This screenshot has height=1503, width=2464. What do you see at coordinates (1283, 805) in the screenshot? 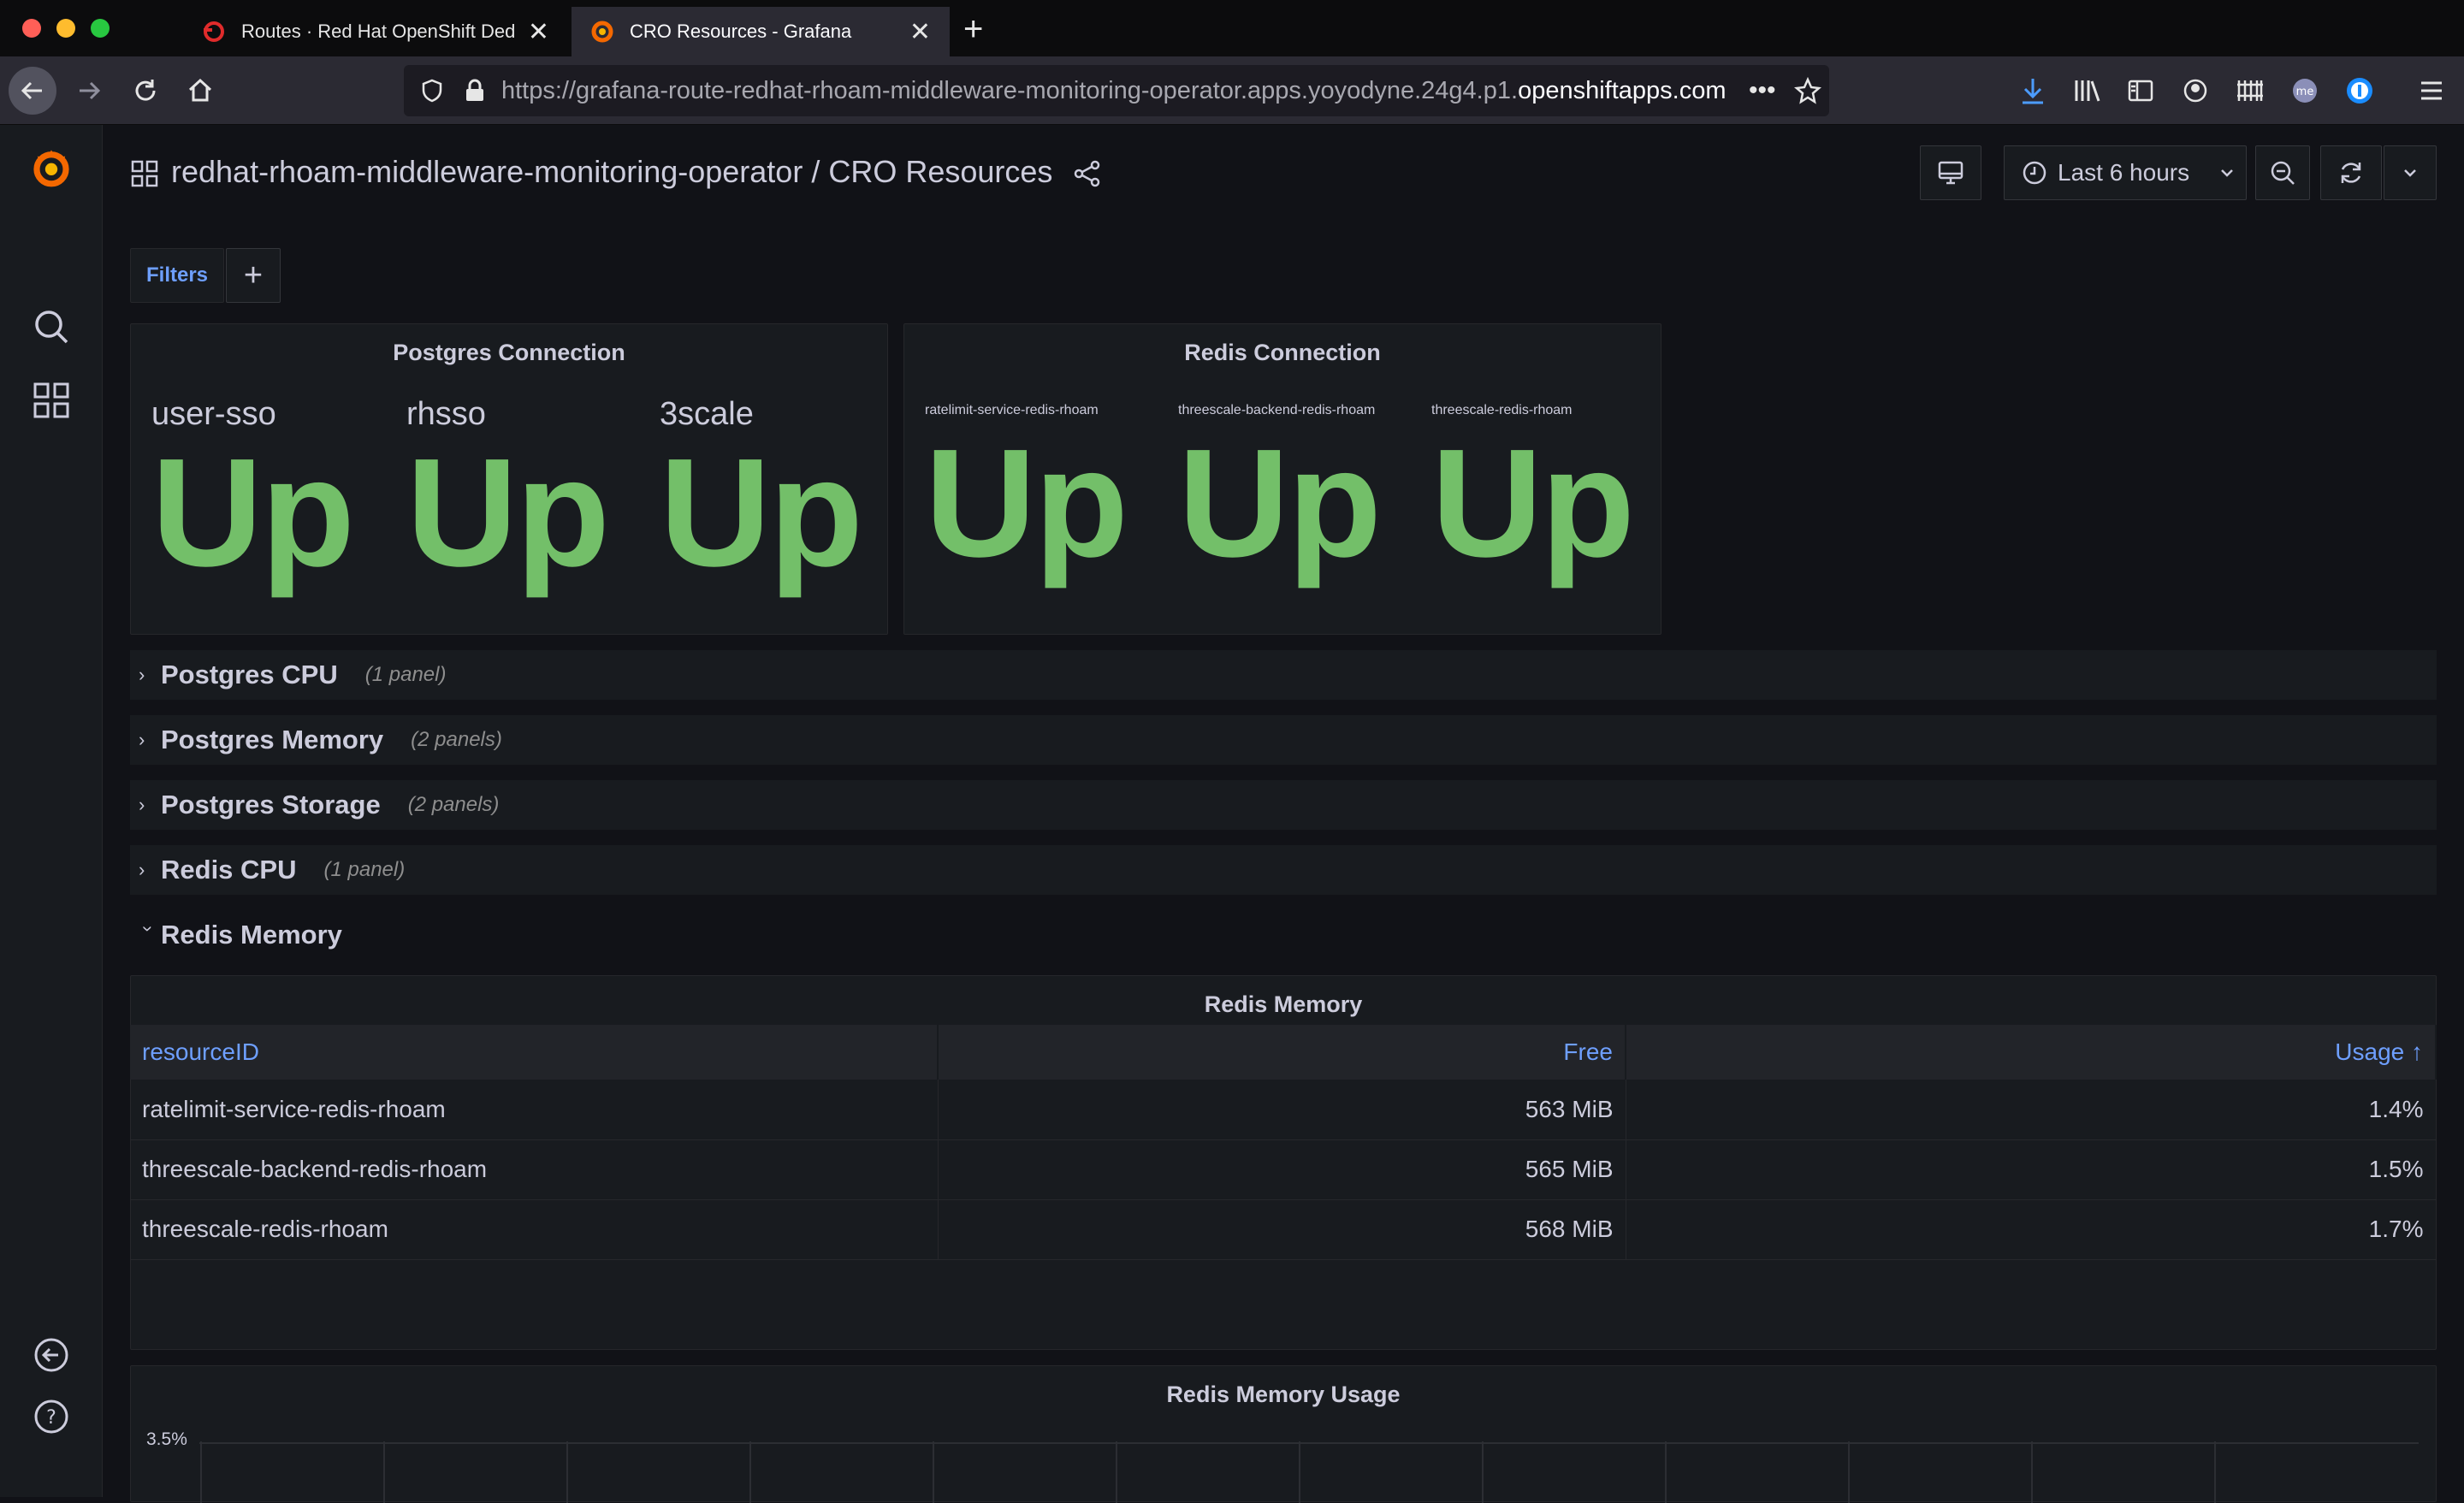
I see `row-postgres-storage: › Postgres Storage (2 panels)` at bounding box center [1283, 805].